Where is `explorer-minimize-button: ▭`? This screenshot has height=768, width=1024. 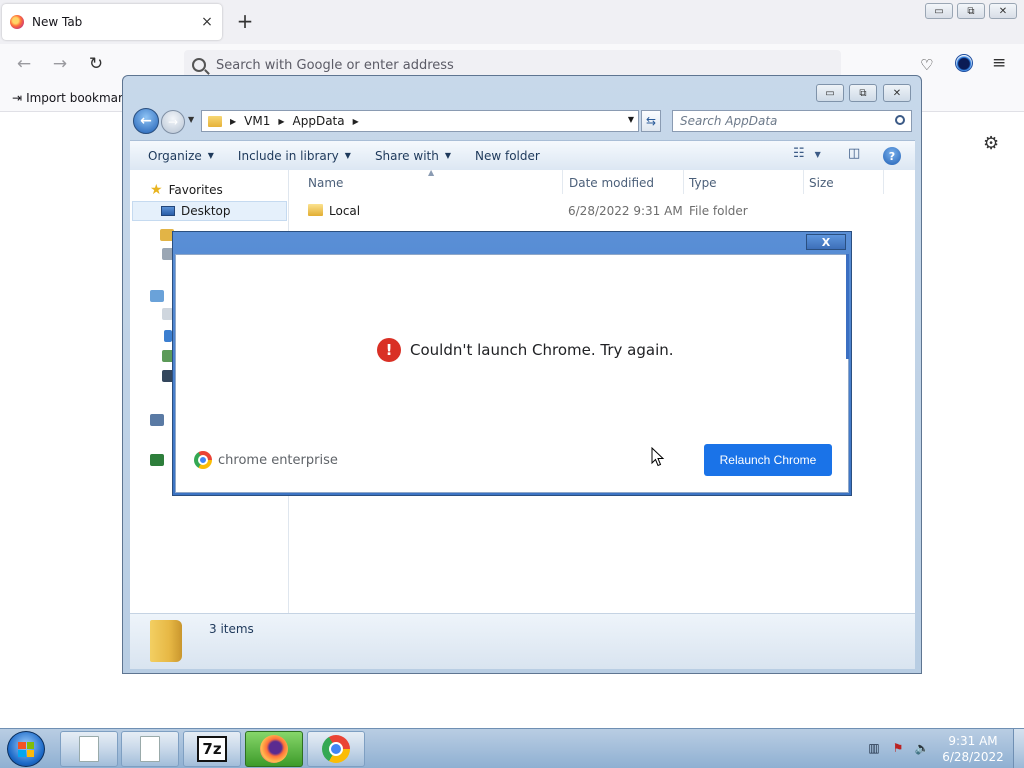
explorer-minimize-button: ▭ is located at coordinates (830, 93).